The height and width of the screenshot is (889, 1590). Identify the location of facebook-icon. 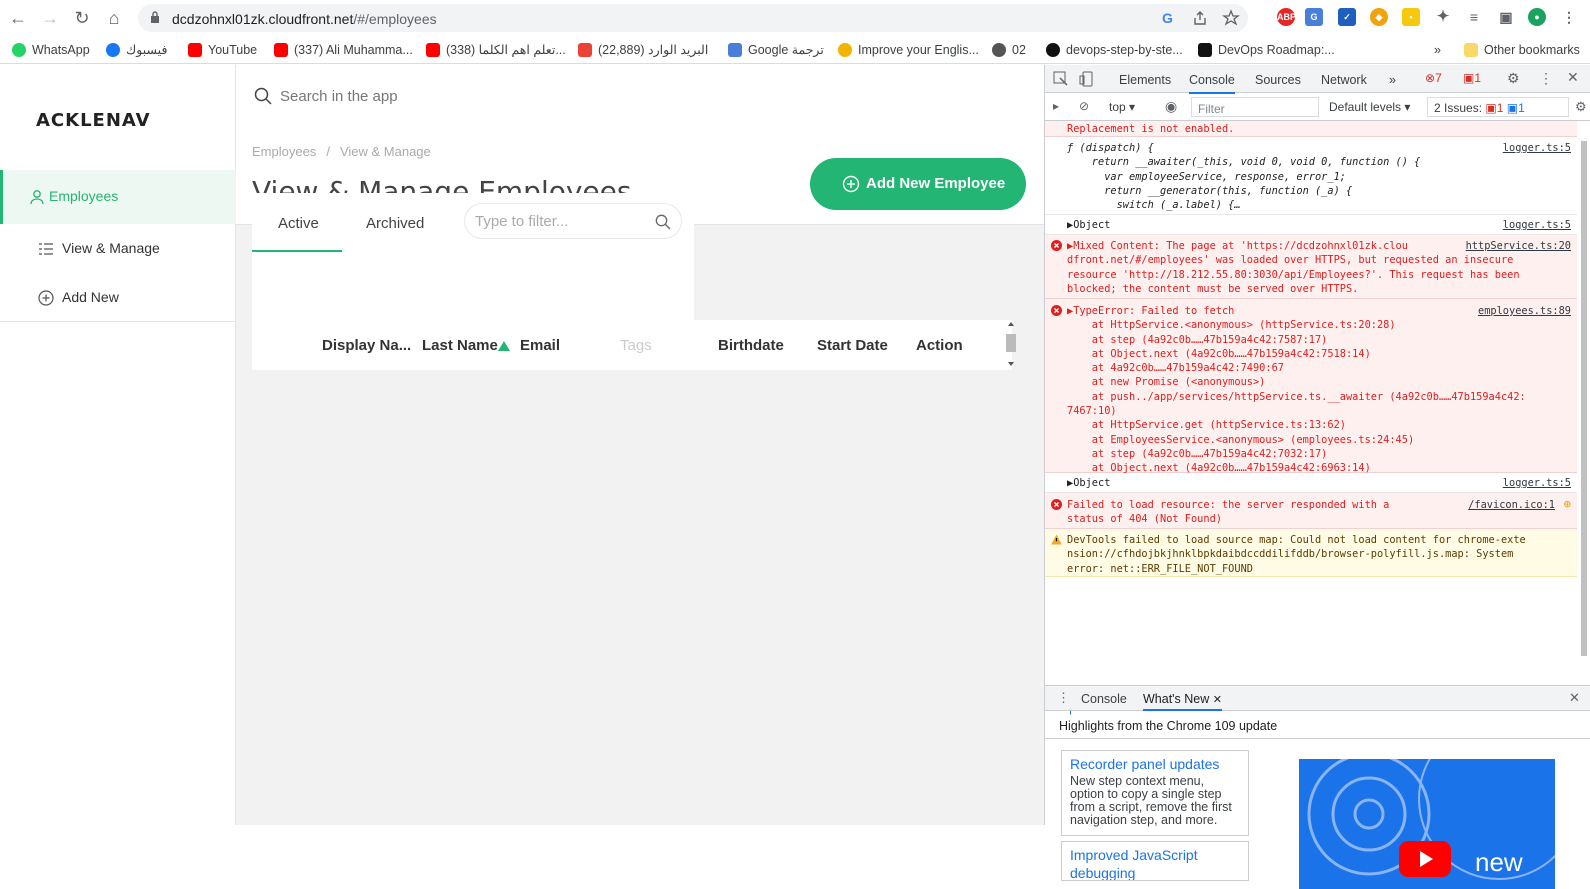
(113, 50).